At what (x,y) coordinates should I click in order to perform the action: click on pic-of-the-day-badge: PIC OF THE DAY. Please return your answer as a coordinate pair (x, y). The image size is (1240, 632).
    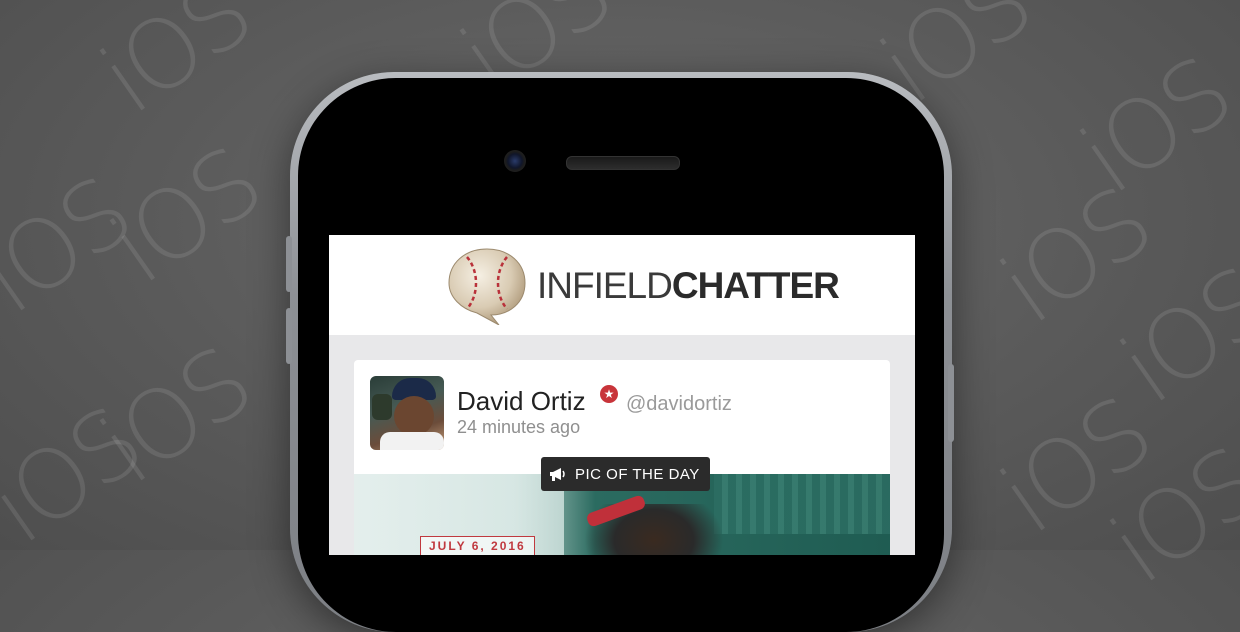
    Looking at the image, I should click on (625, 474).